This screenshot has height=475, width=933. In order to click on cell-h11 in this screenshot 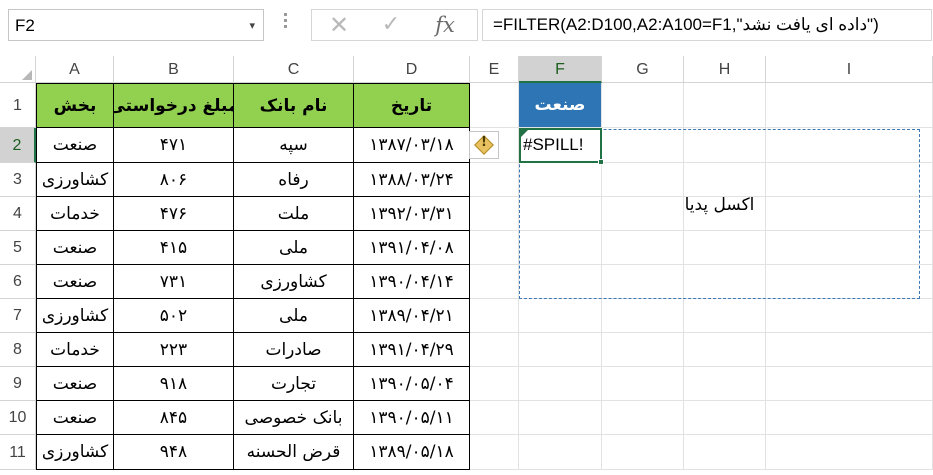, I will do `click(725, 452)`.